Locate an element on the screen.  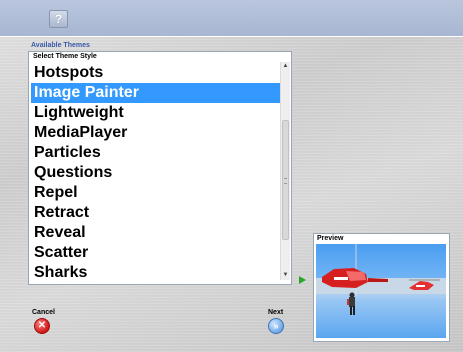
help-icon: ? is located at coordinates (58, 19).